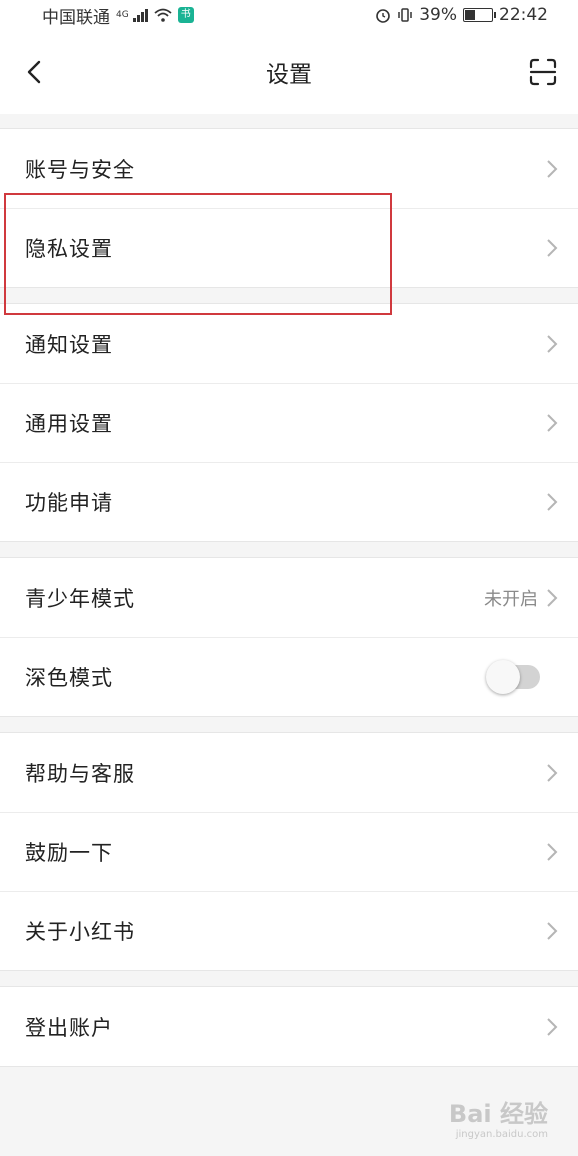  Describe the element at coordinates (501, 1134) in the screenshot. I see `watermark-url: jingyan.baidu.com` at that location.